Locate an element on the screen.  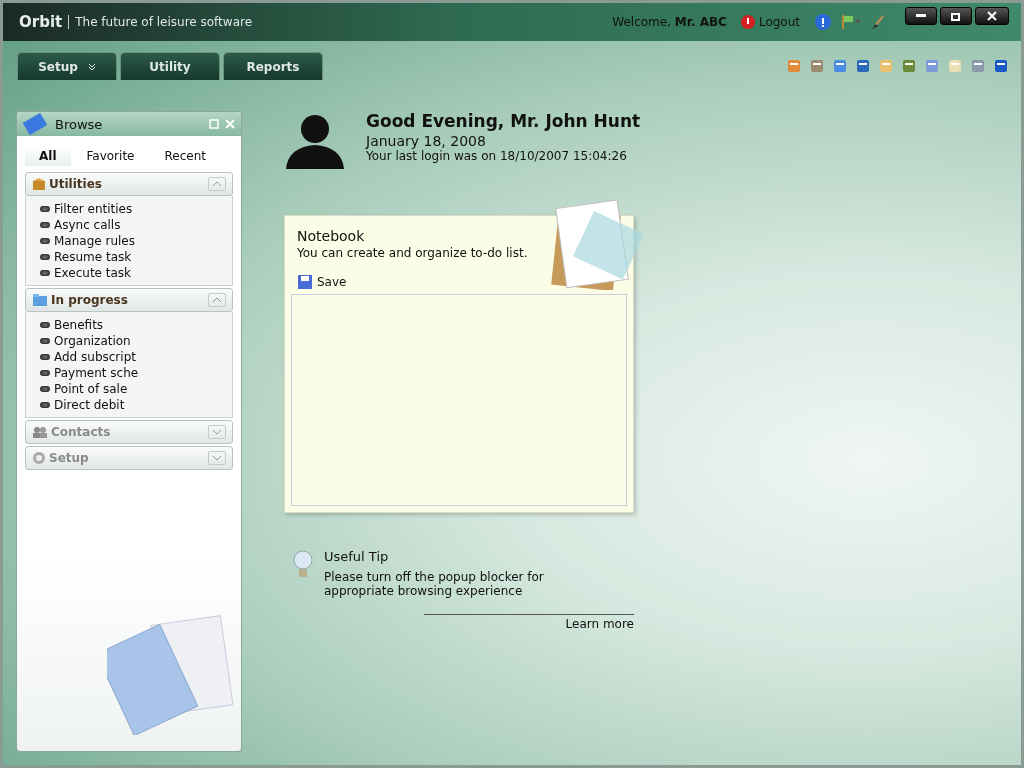
nav-item: Execute task is located at coordinates (136, 273).